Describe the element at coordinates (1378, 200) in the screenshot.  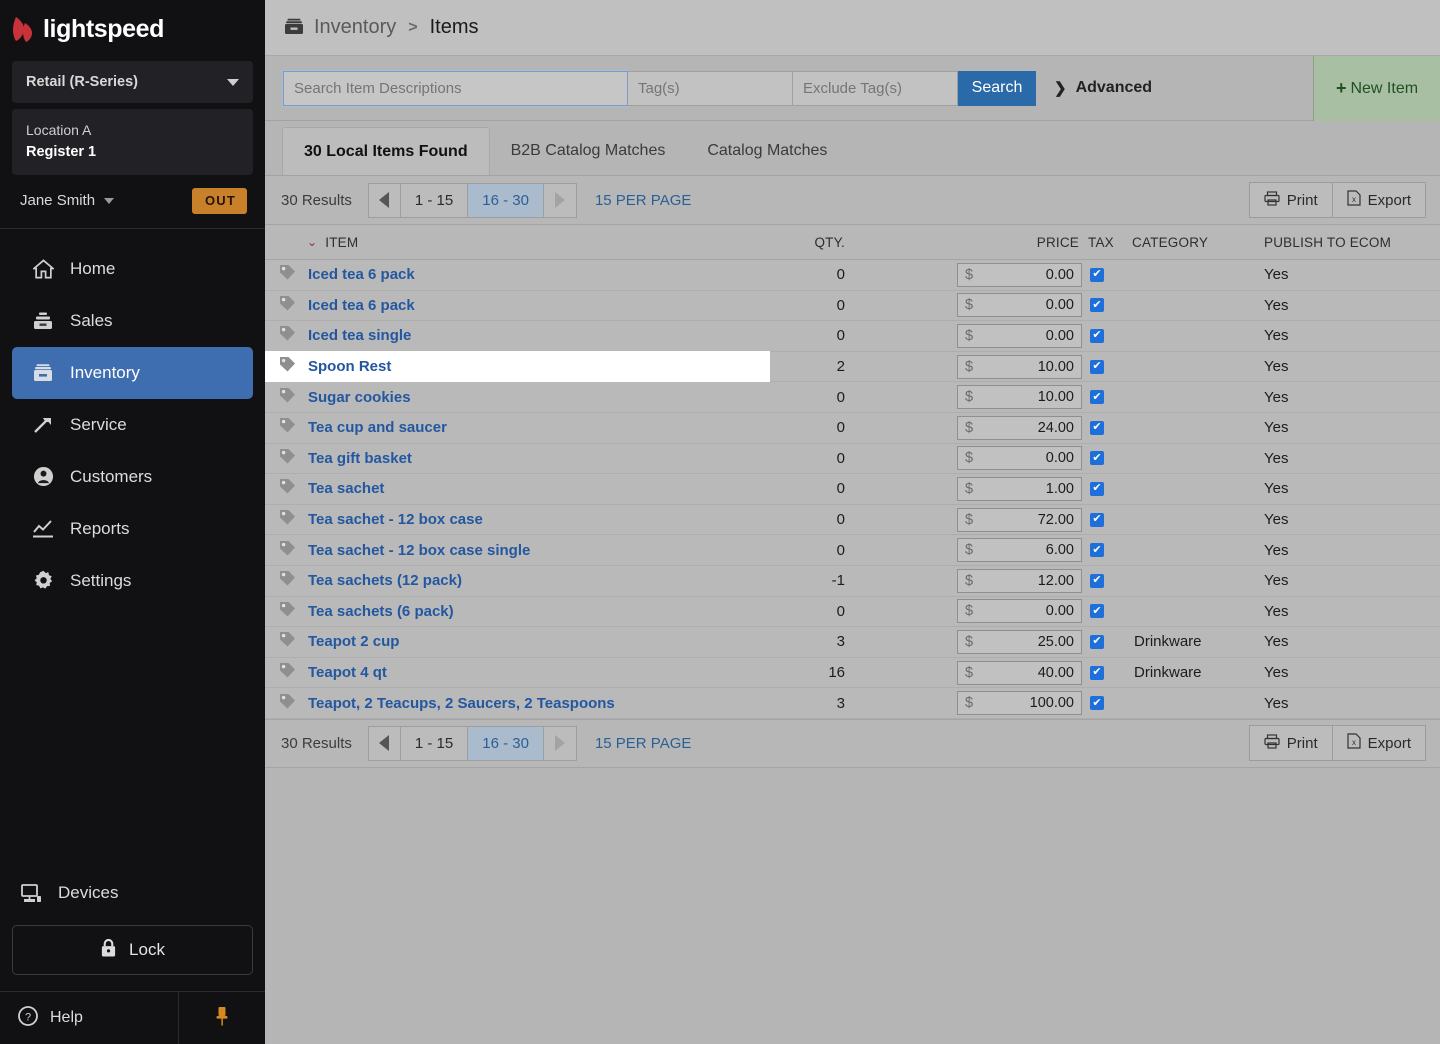
I see `export-button: x Export` at that location.